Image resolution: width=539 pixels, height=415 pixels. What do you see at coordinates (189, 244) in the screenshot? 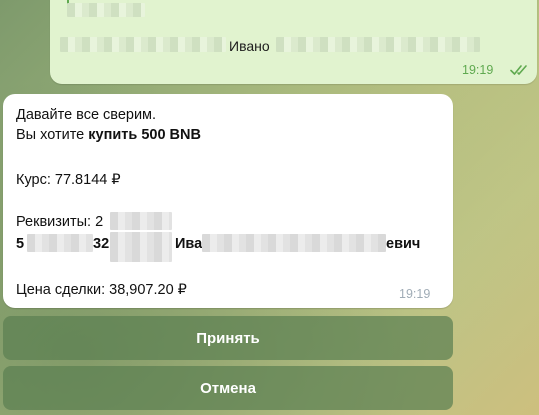
I see `holder-first: Ива` at bounding box center [189, 244].